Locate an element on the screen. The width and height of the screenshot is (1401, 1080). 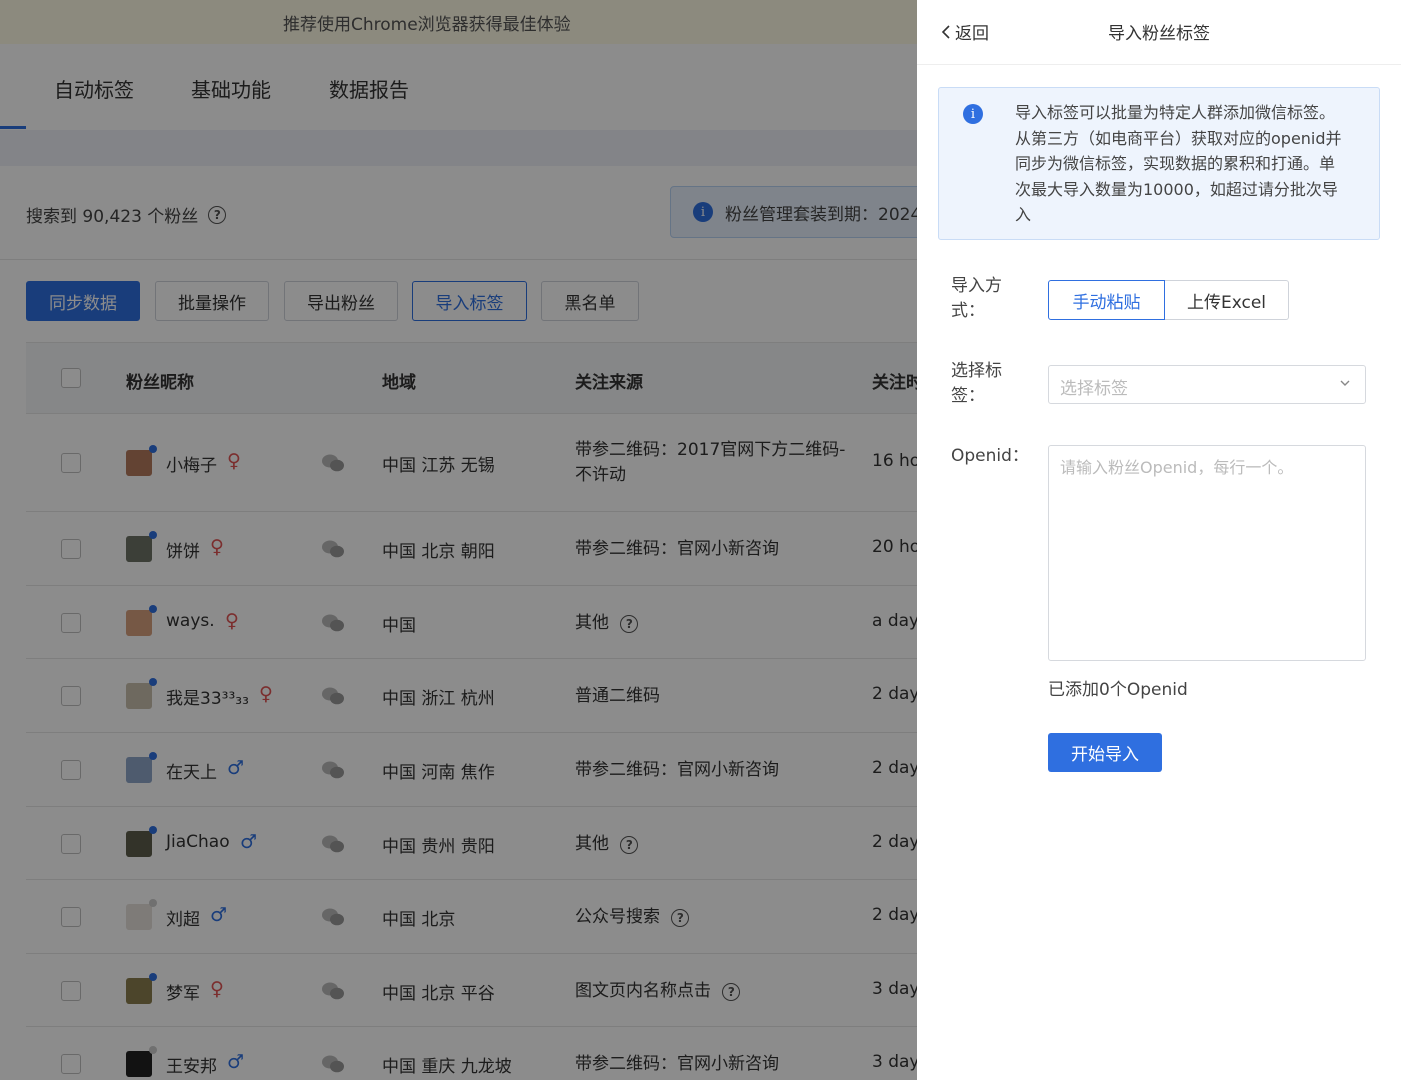
tag-select: 选择标签 is located at coordinates (1207, 384).